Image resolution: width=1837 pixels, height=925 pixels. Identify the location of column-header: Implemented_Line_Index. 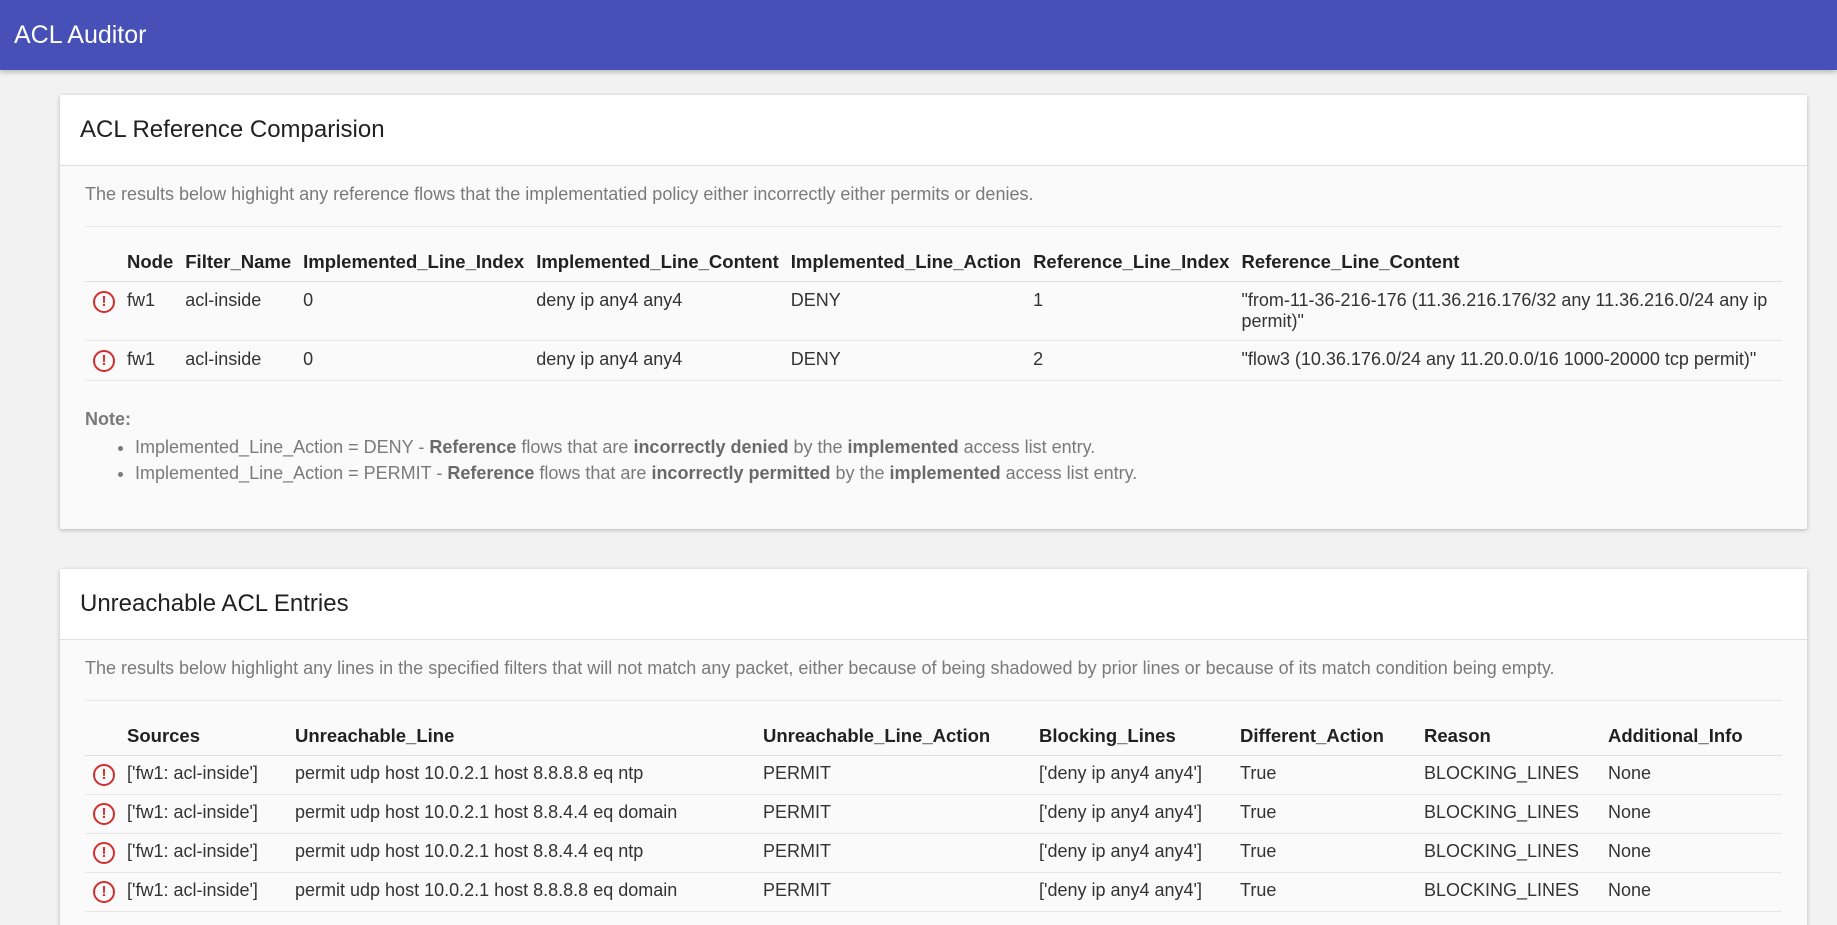
(414, 262).